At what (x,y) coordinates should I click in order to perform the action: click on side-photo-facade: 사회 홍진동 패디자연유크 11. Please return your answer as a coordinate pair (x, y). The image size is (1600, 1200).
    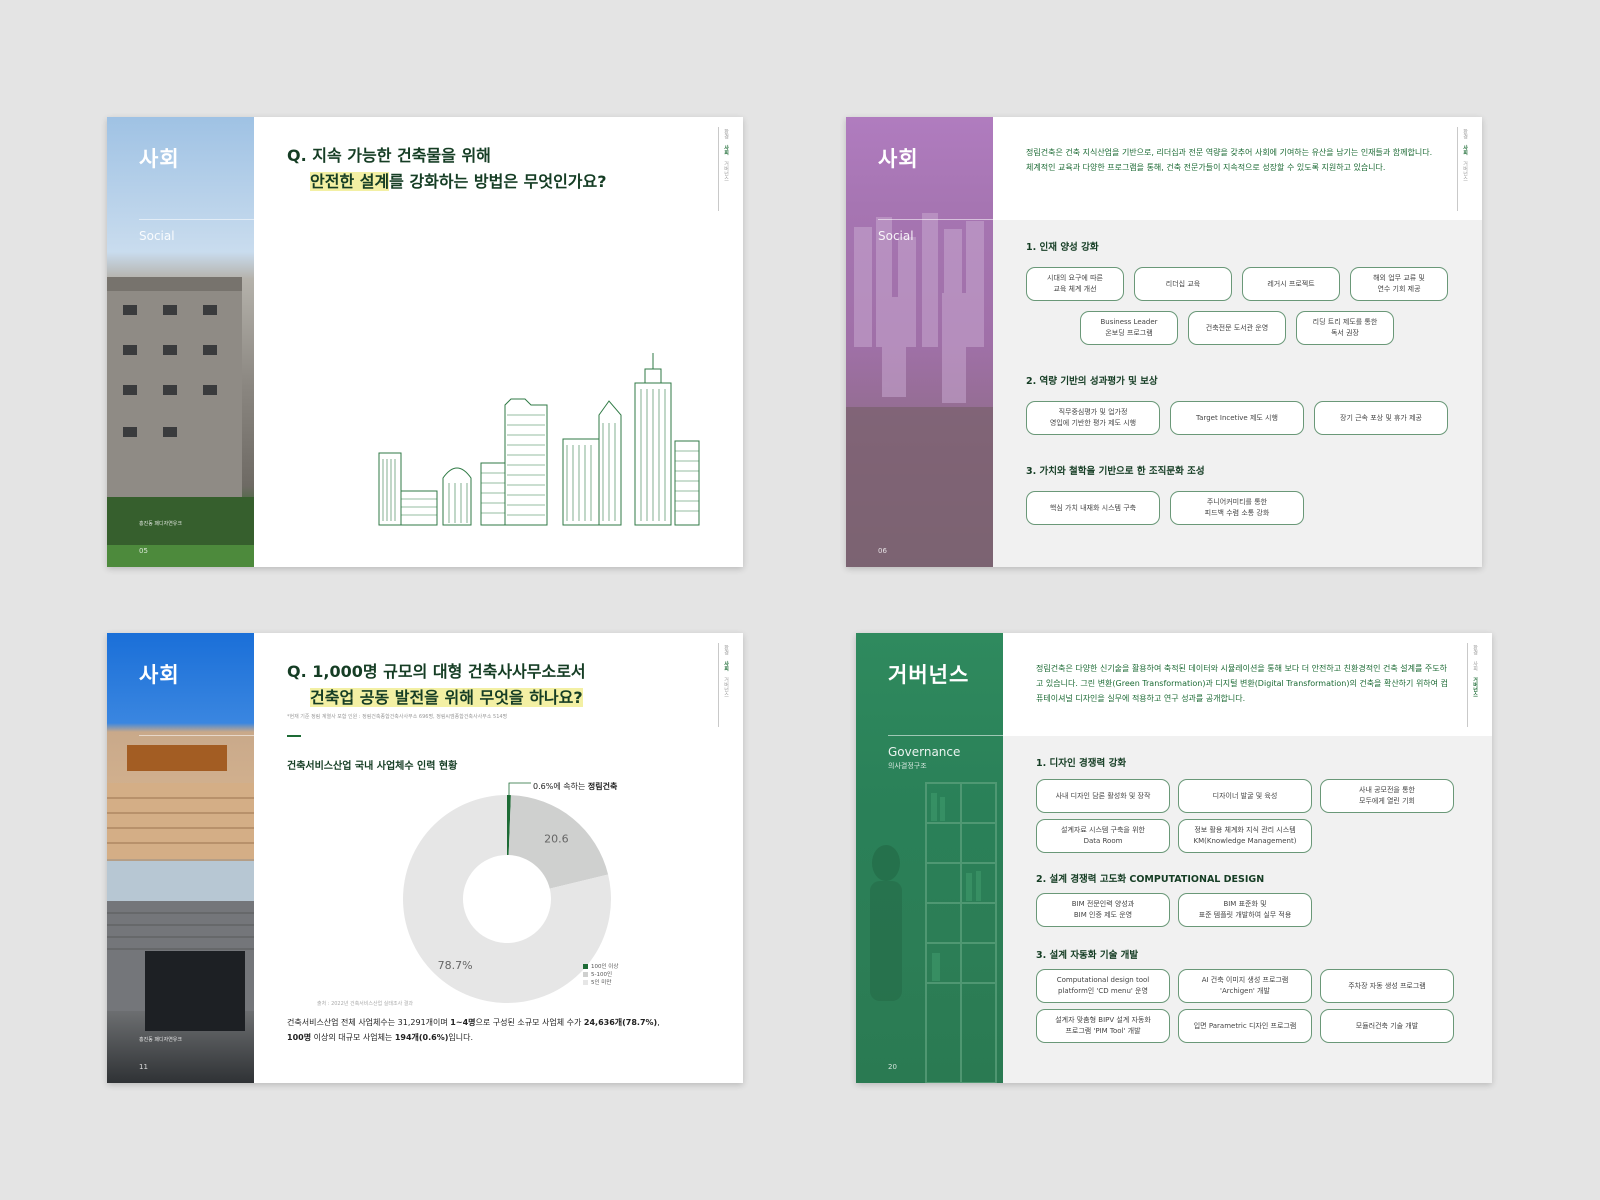
    Looking at the image, I should click on (180, 858).